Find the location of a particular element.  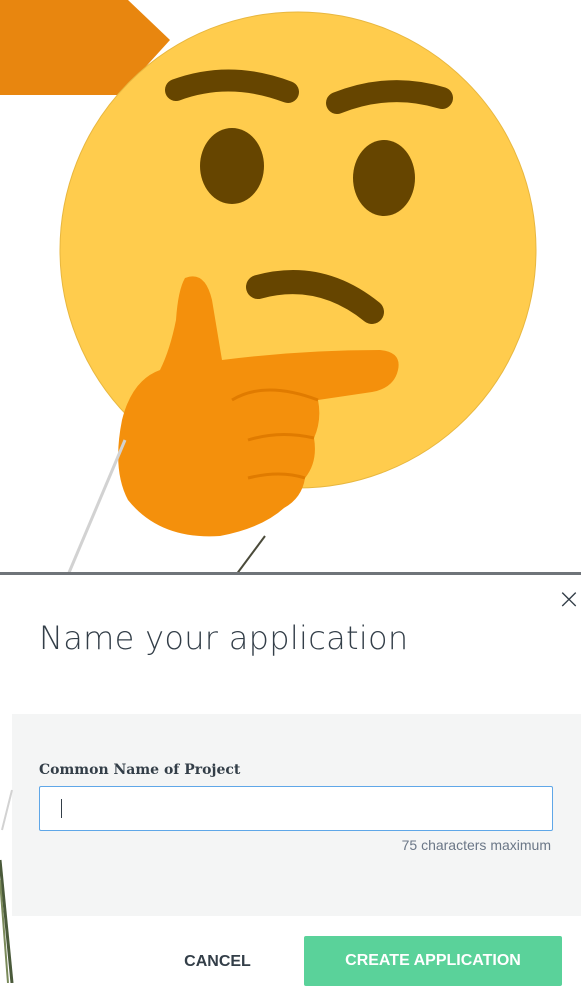

left-eye is located at coordinates (232, 166).